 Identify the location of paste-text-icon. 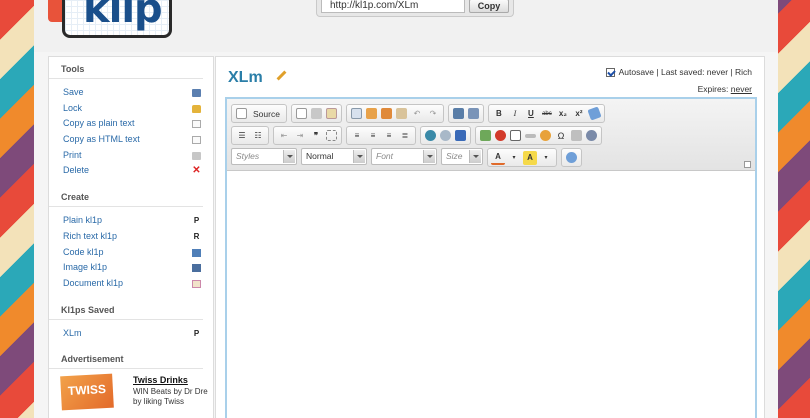
(401, 113).